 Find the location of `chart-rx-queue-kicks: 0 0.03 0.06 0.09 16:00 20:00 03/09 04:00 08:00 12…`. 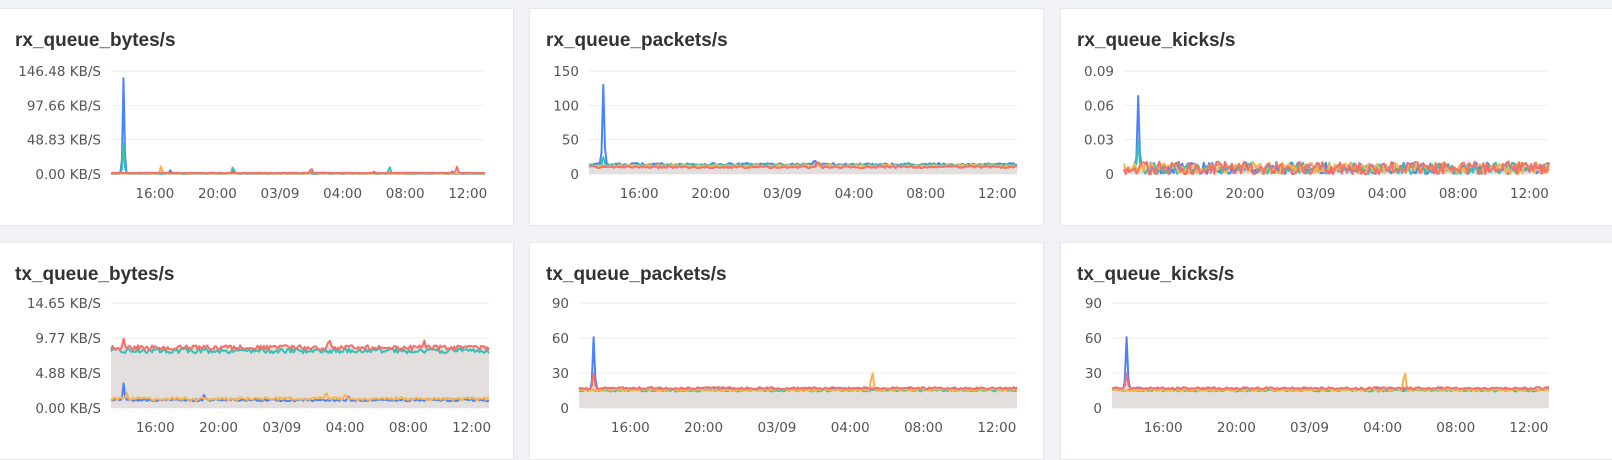

chart-rx-queue-kicks: 0 0.03 0.06 0.09 16:00 20:00 03/09 04:00 08:00 12… is located at coordinates (1317, 133).